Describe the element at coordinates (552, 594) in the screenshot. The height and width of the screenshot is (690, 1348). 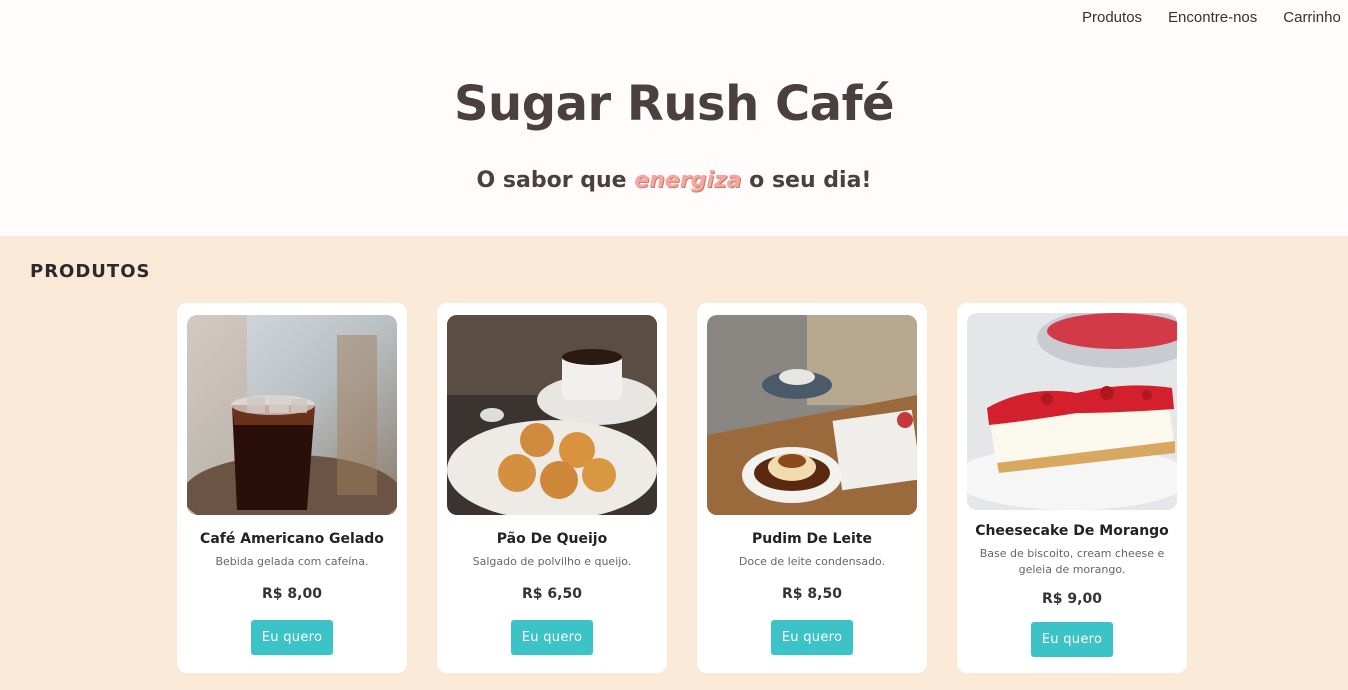
I see `product-price: R$ 6,50` at that location.